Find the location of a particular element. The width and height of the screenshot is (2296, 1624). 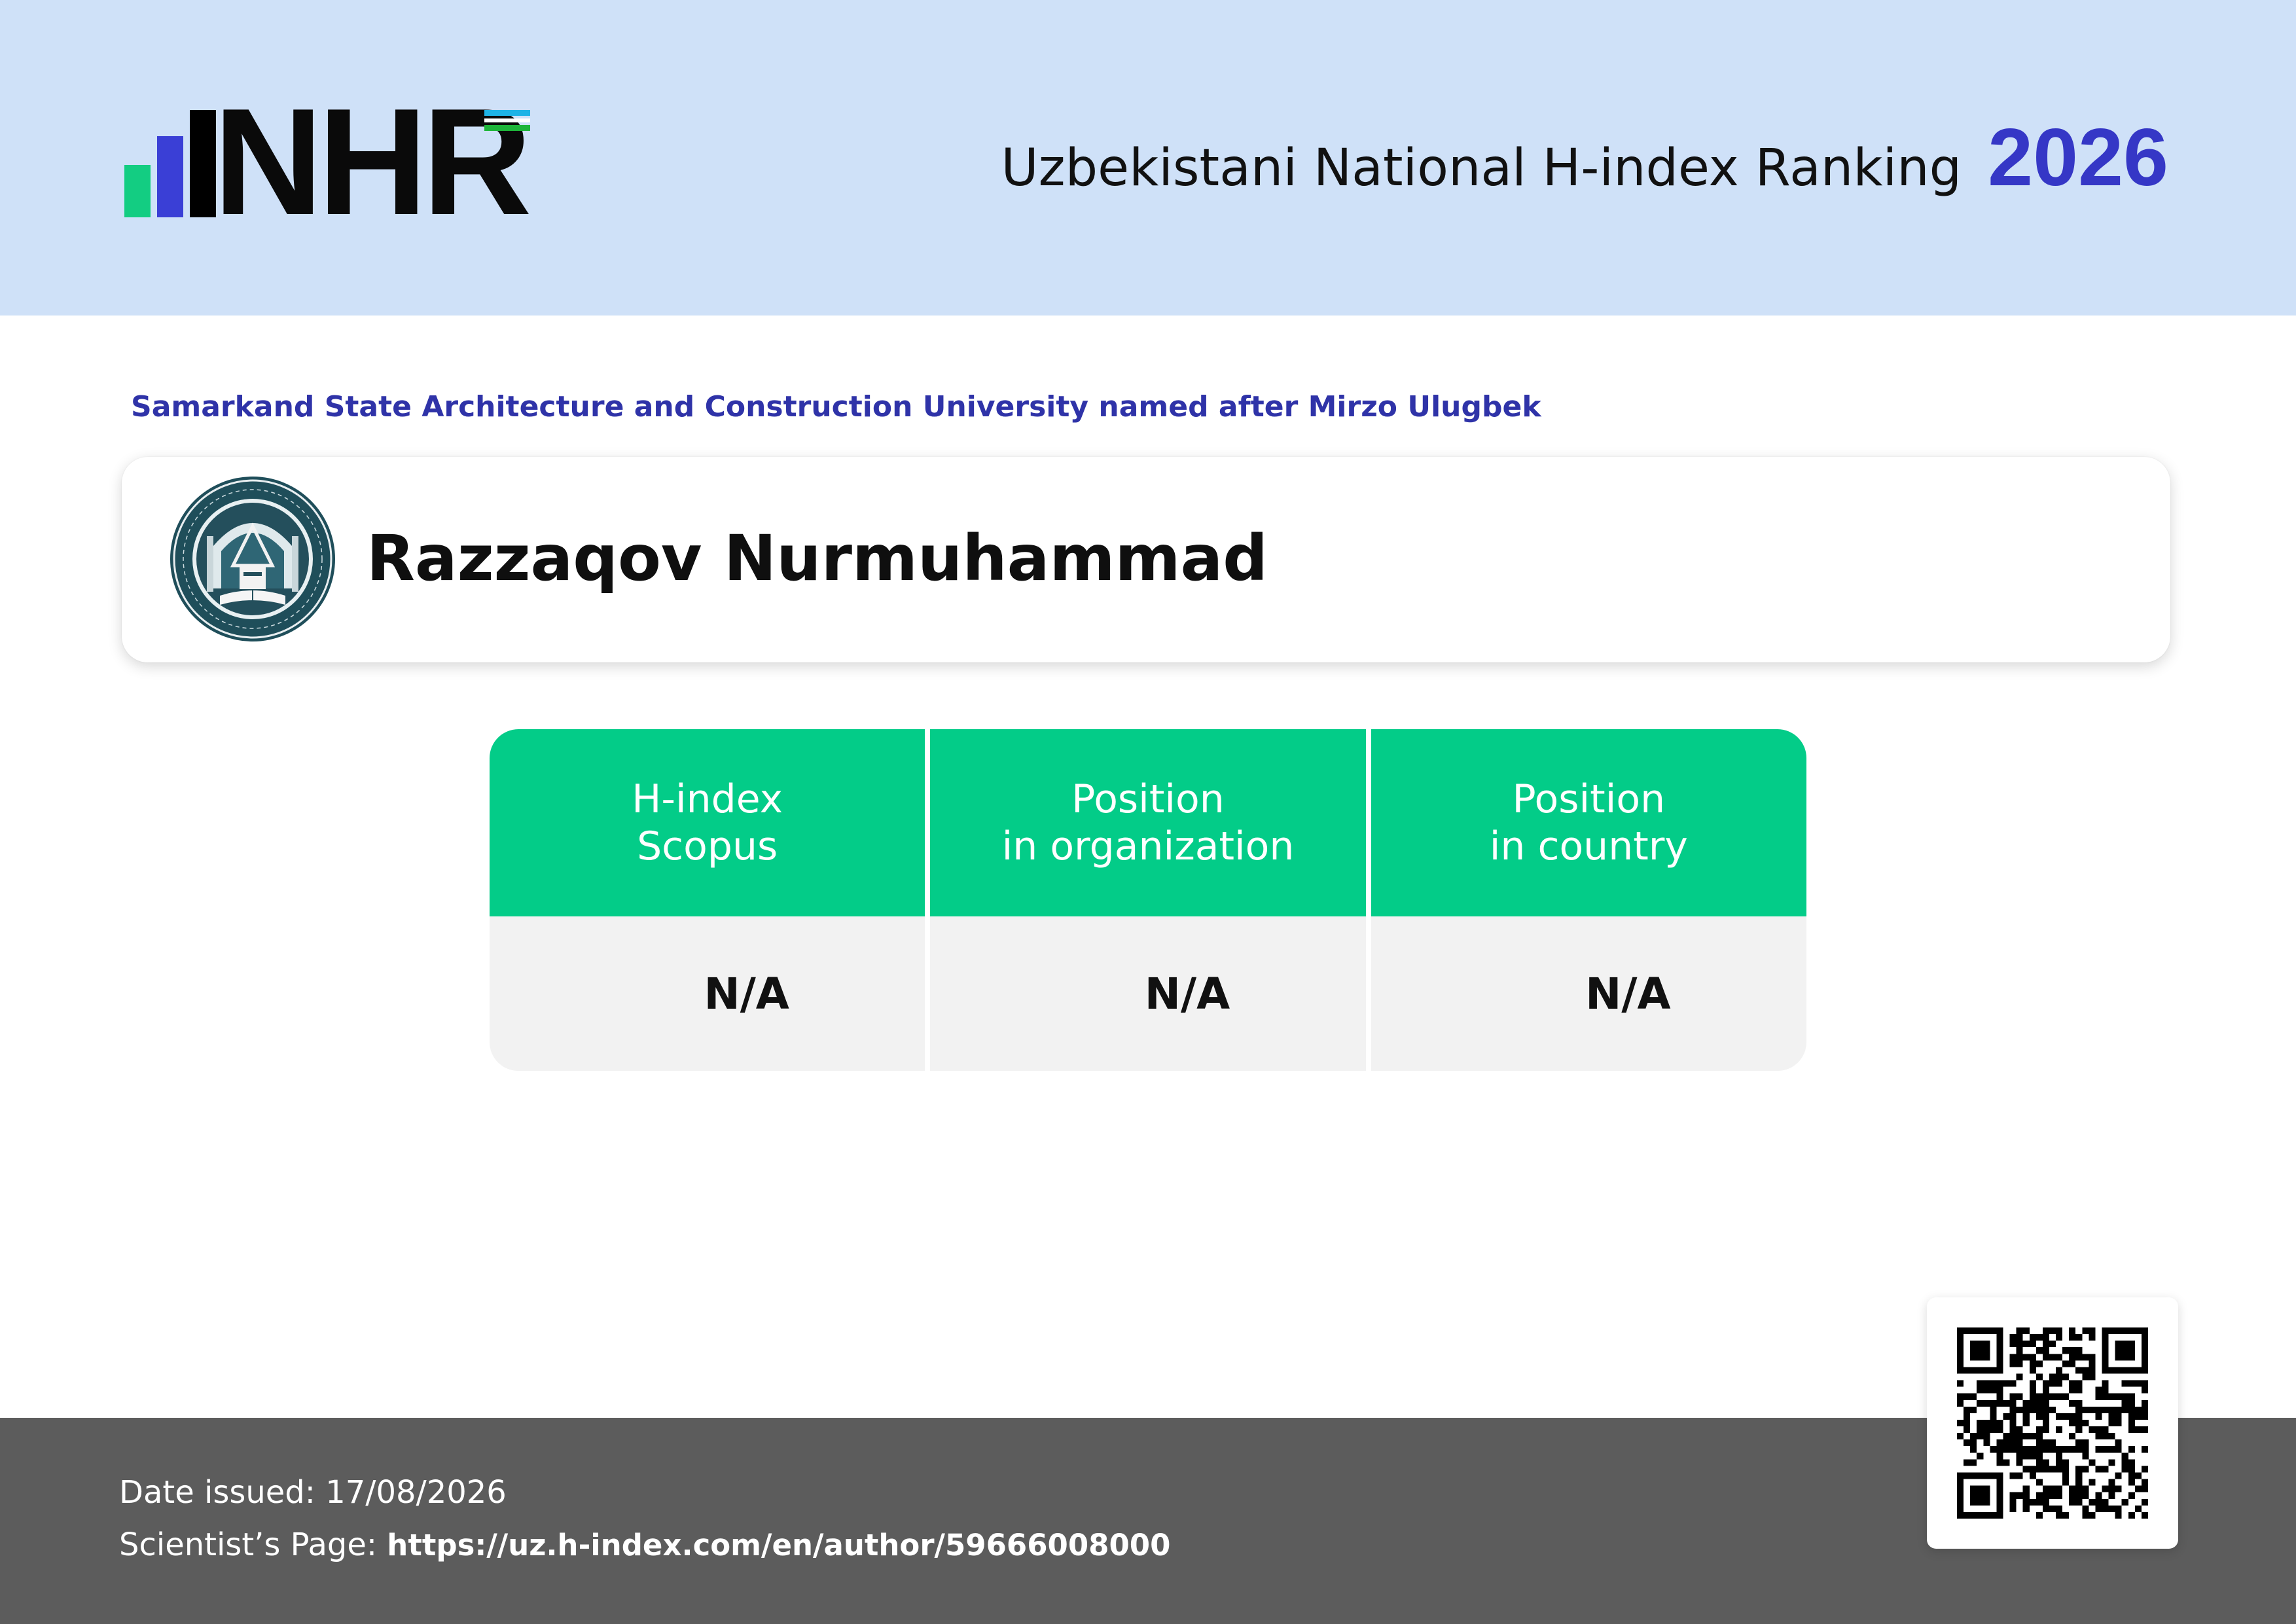

country-position-value: N/A is located at coordinates (1628, 993).